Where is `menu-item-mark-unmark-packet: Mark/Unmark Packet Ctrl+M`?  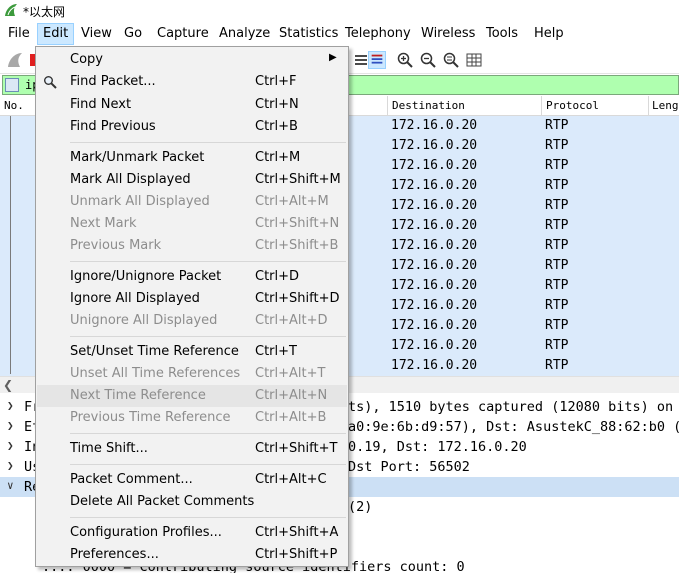
menu-item-mark-unmark-packet: Mark/Unmark Packet Ctrl+M is located at coordinates (192, 158).